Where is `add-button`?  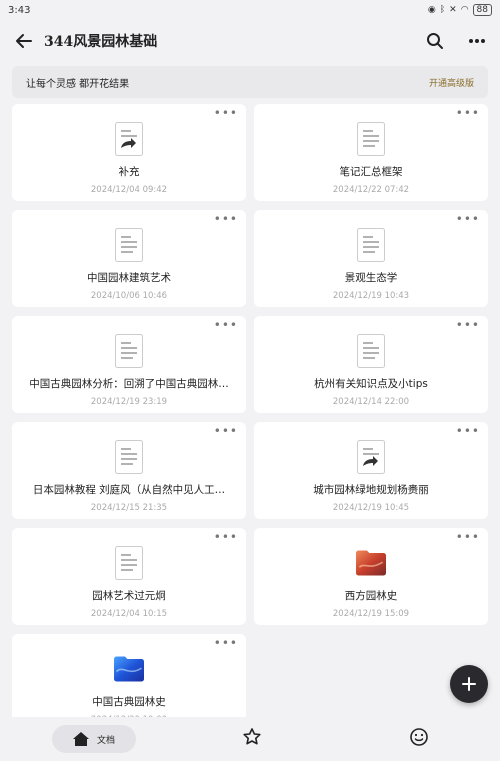 add-button is located at coordinates (469, 684).